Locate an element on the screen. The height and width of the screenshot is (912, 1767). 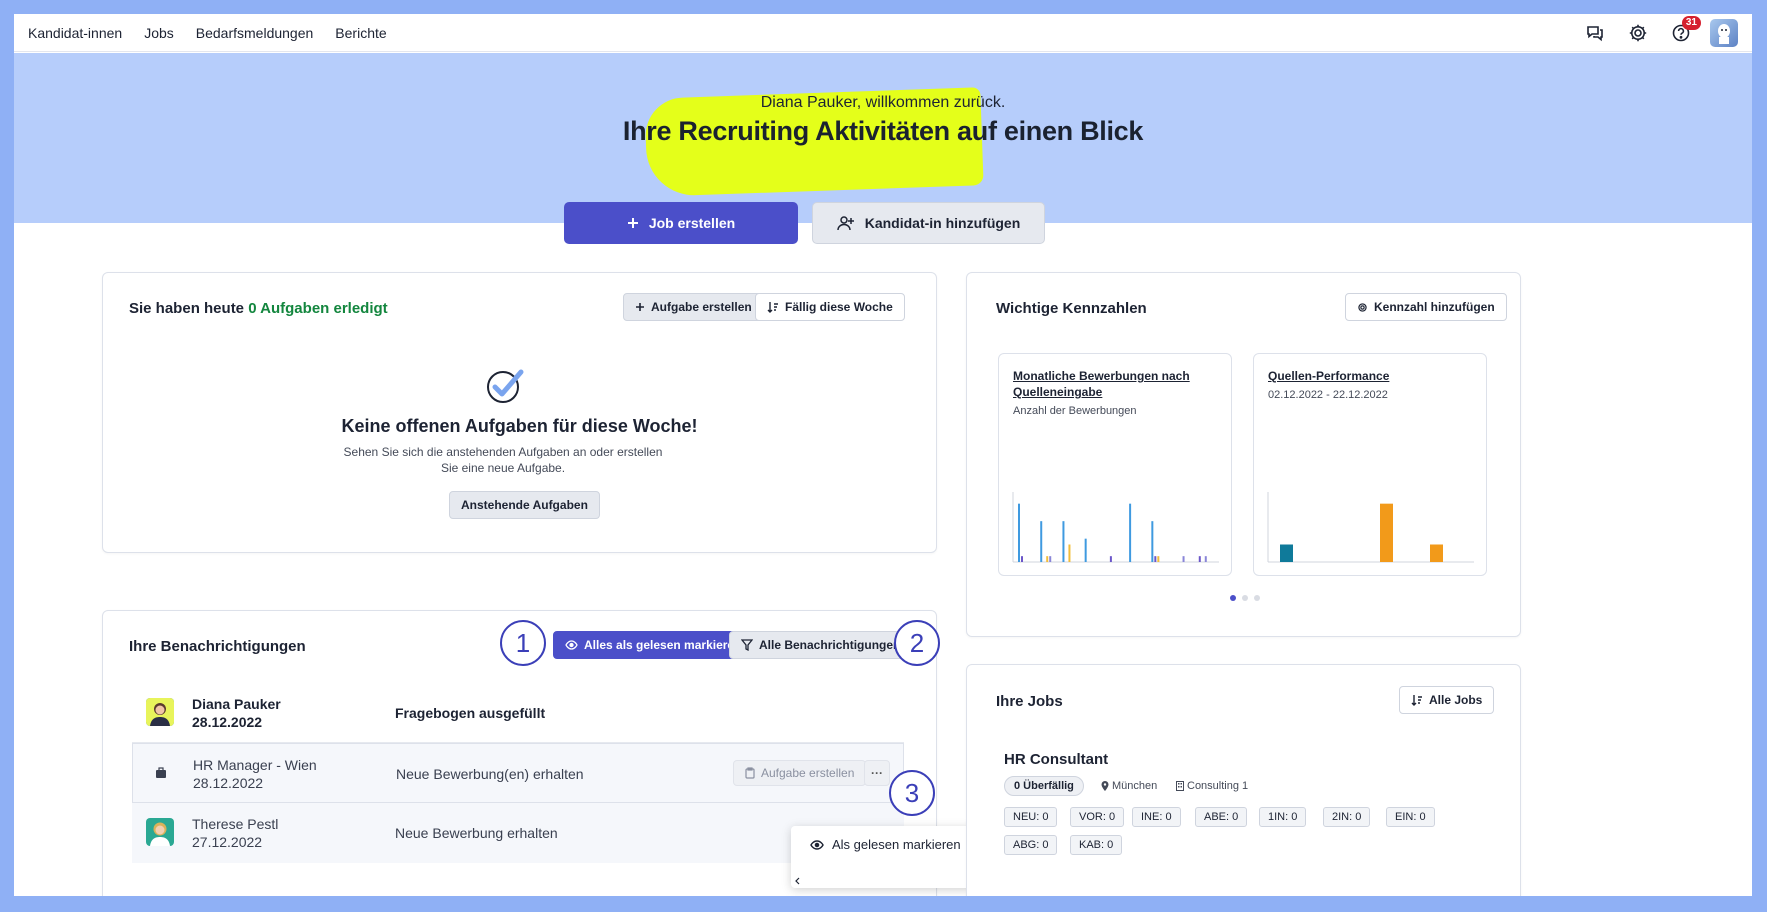
notification-name: HR Manager - Wien is located at coordinates (255, 765).